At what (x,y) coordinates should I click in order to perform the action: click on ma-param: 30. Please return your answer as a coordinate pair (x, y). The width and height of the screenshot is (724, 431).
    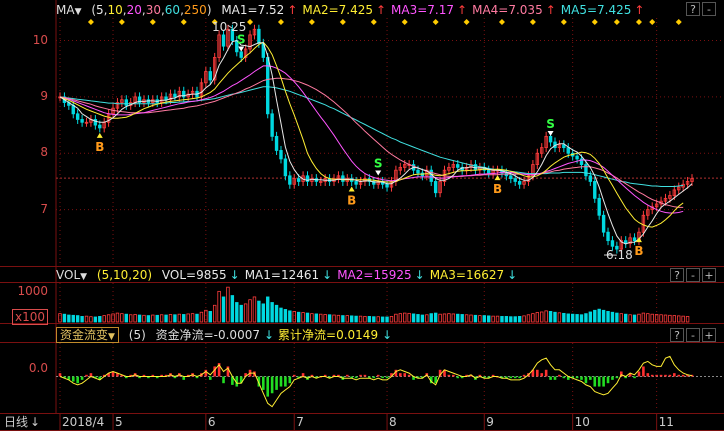
    Looking at the image, I should click on (153, 10).